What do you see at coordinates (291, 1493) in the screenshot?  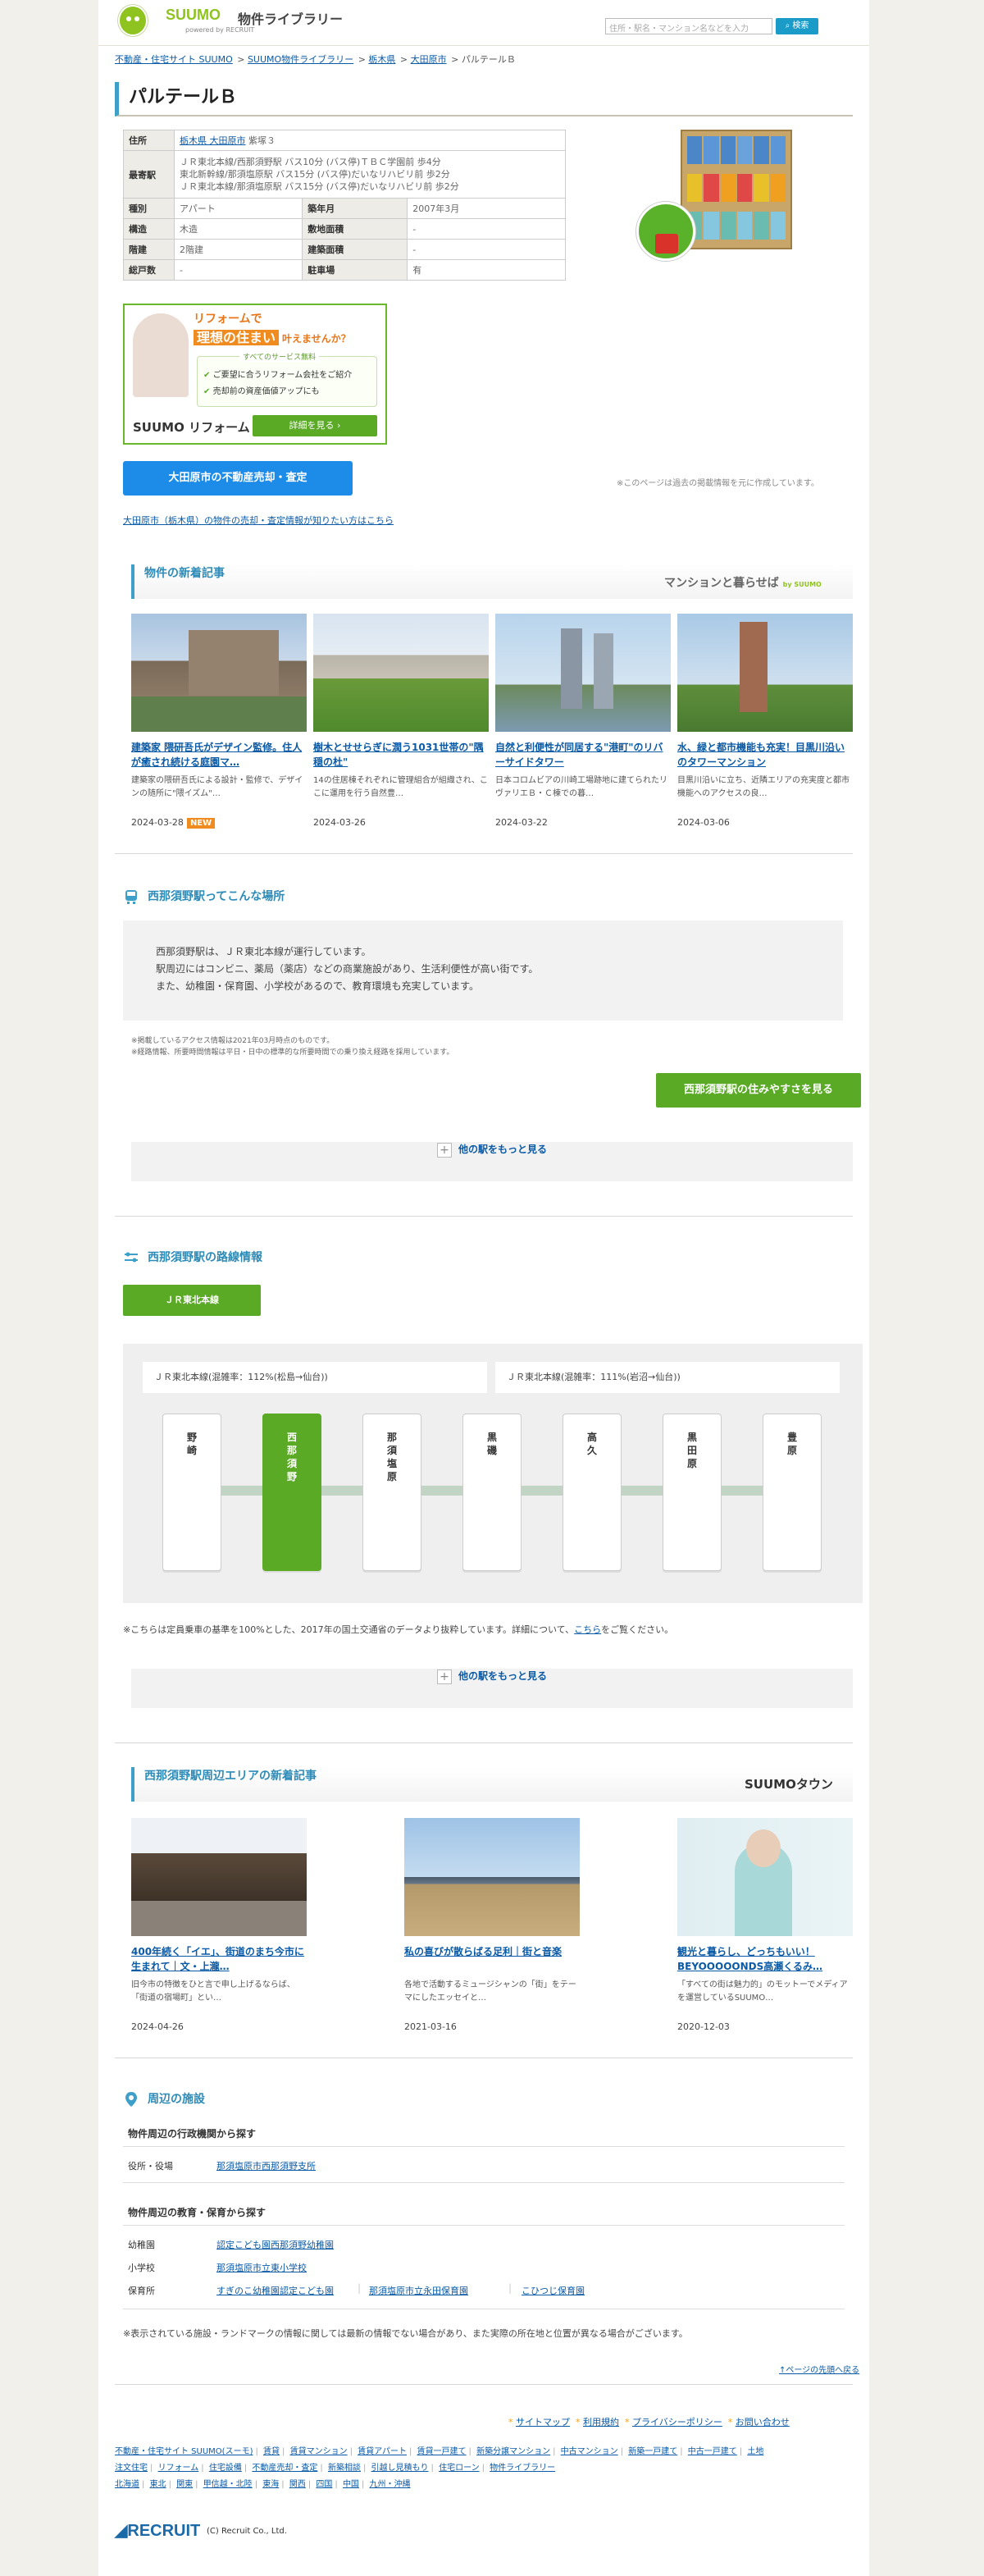 I see `station-box-current: 西那須野` at bounding box center [291, 1493].